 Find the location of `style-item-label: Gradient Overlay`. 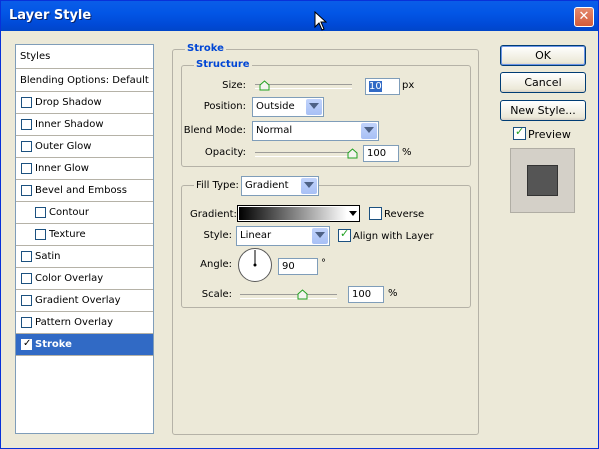

style-item-label: Gradient Overlay is located at coordinates (78, 300).